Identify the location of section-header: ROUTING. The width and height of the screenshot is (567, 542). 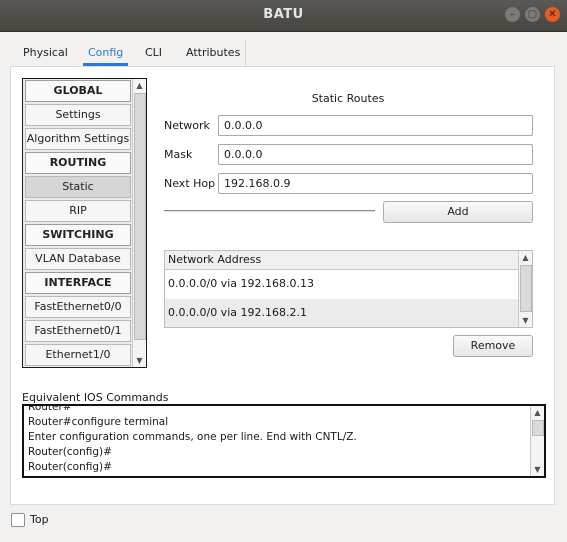
(78, 163).